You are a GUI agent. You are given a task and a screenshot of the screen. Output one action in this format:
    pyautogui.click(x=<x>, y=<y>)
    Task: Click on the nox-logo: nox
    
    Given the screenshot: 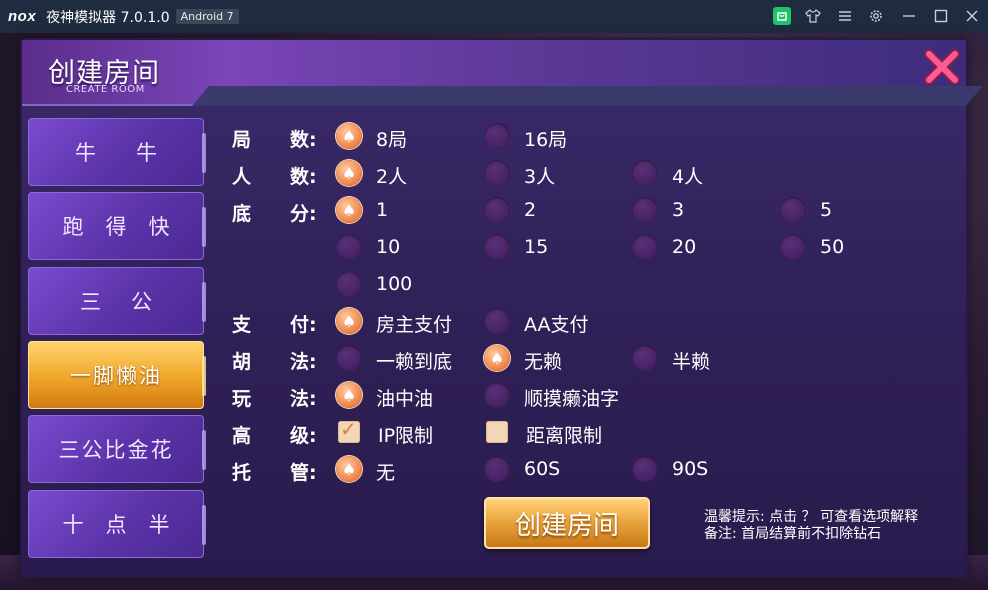 What is the action you would take?
    pyautogui.click(x=22, y=16)
    